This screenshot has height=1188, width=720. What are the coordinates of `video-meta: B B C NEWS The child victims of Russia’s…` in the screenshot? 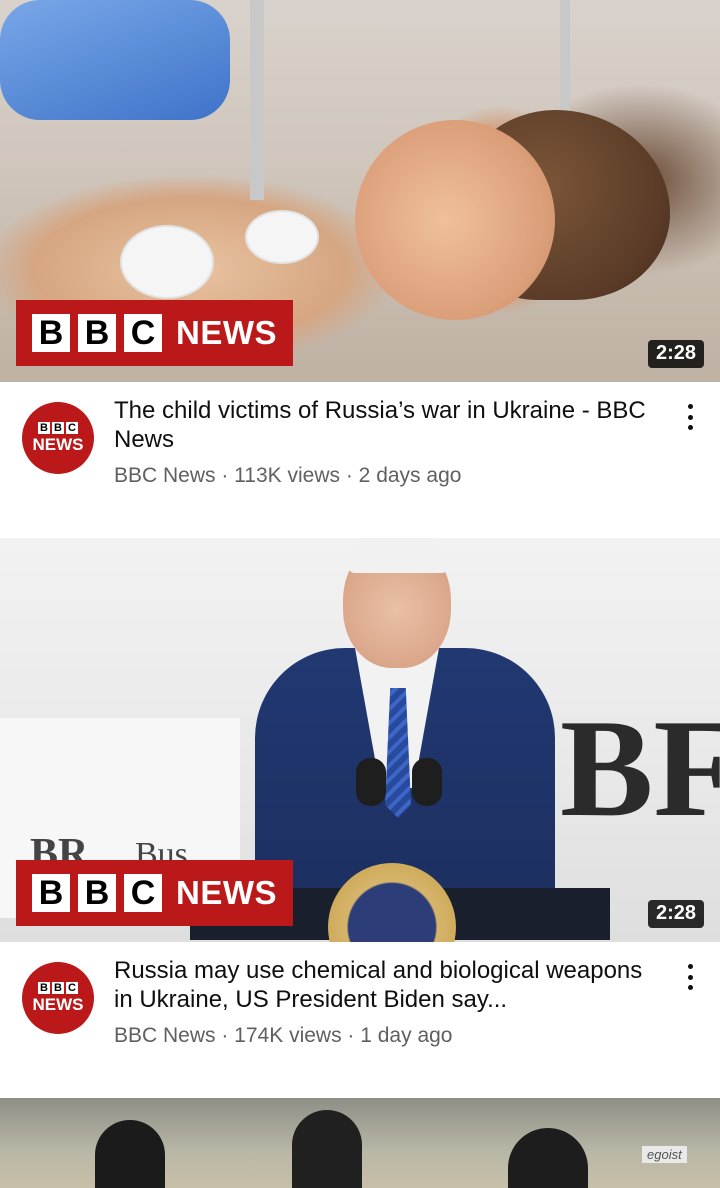 It's located at (360, 460).